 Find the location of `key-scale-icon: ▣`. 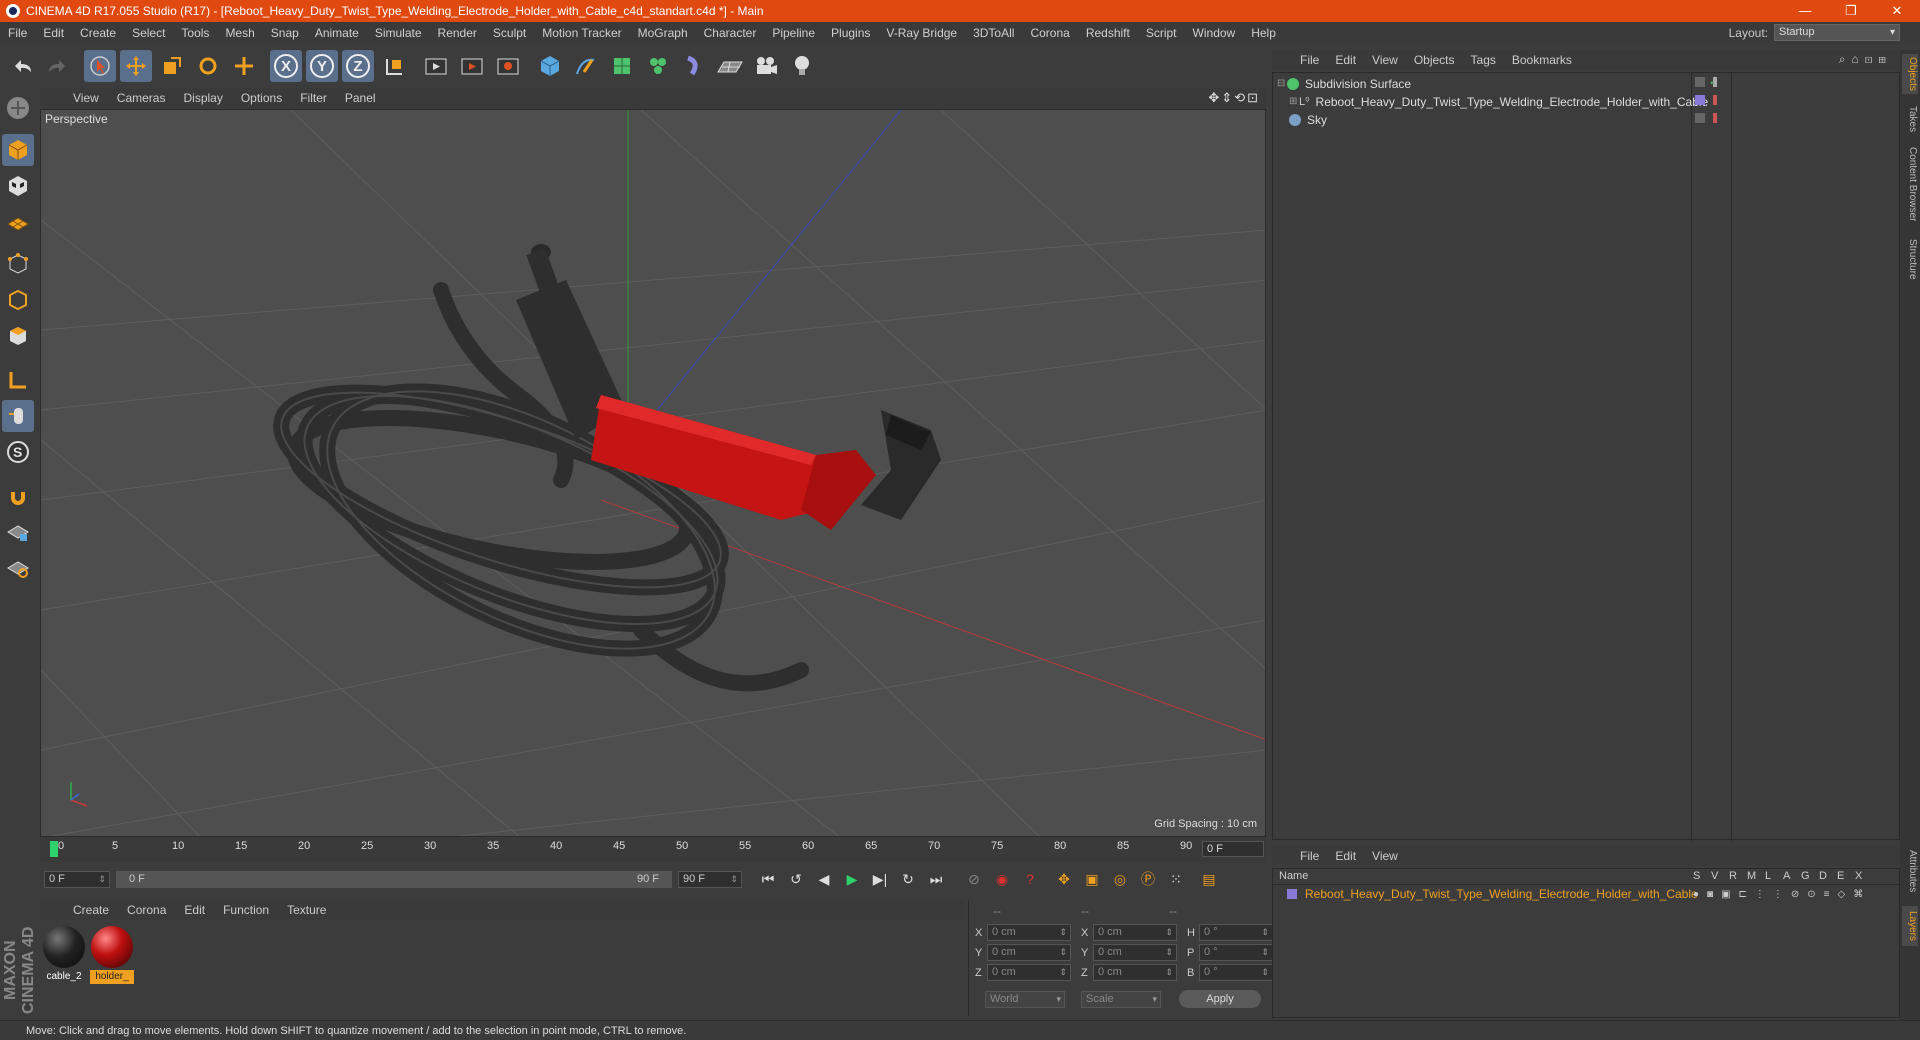

key-scale-icon: ▣ is located at coordinates (1092, 879).